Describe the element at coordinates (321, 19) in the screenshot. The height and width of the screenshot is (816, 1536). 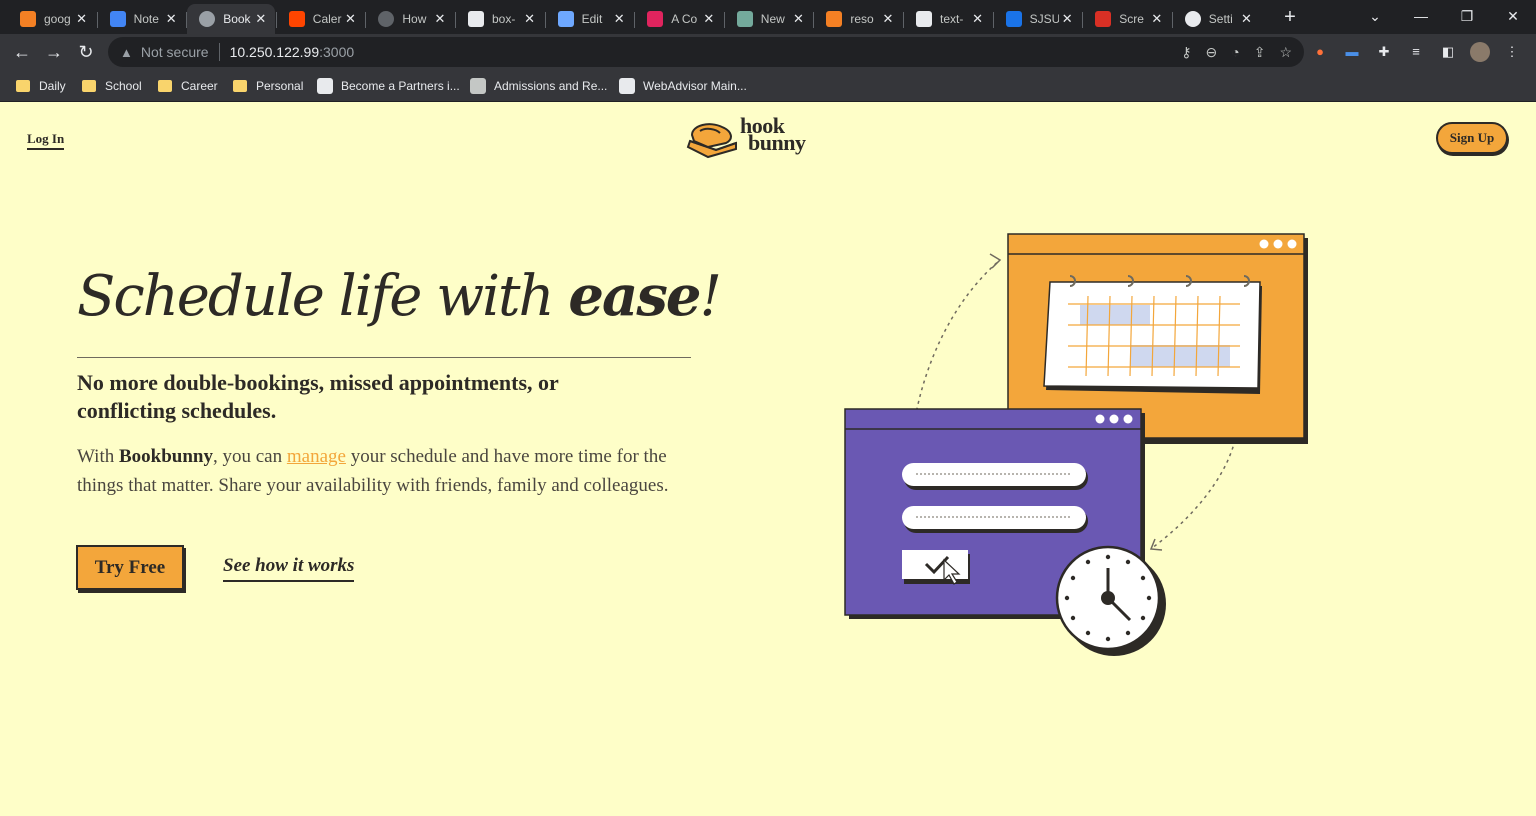
I see `tab-3: Caler ✕` at that location.